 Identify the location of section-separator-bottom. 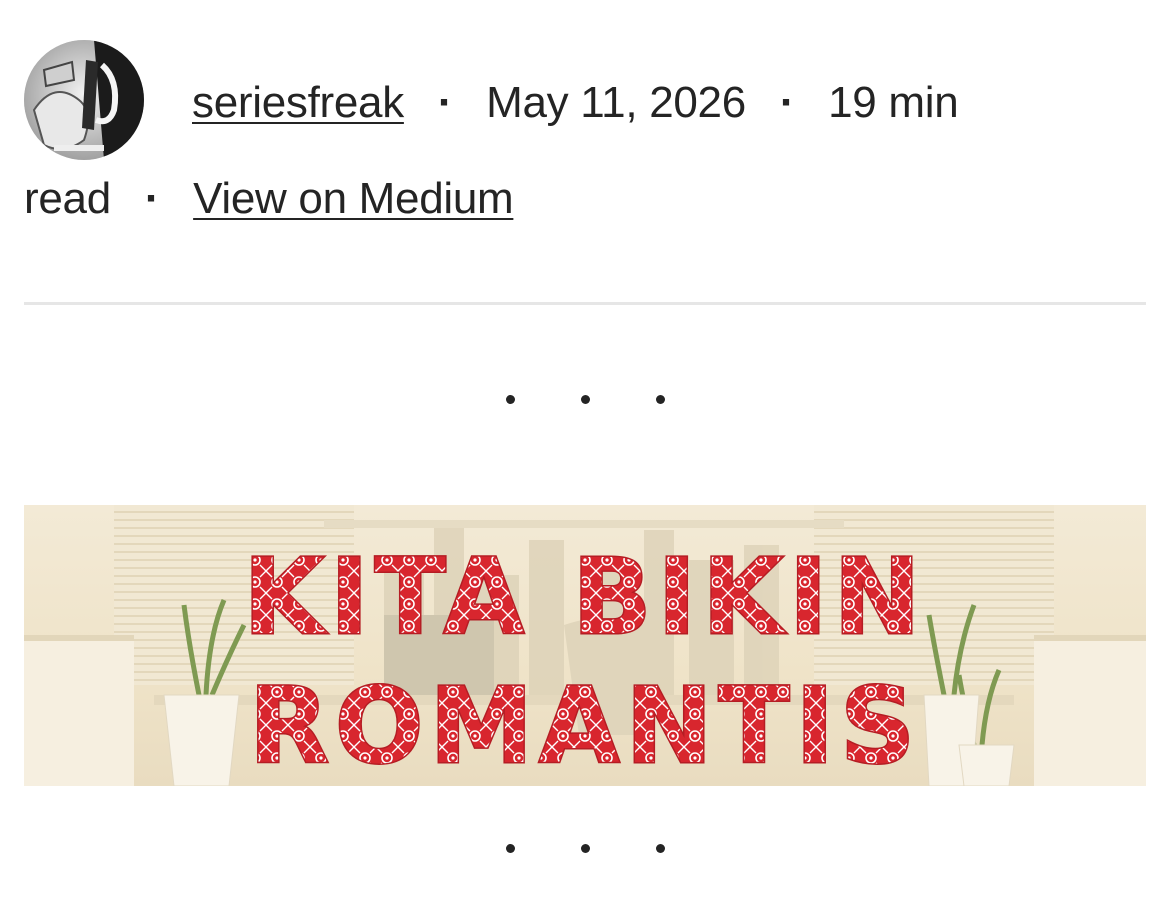
(585, 850).